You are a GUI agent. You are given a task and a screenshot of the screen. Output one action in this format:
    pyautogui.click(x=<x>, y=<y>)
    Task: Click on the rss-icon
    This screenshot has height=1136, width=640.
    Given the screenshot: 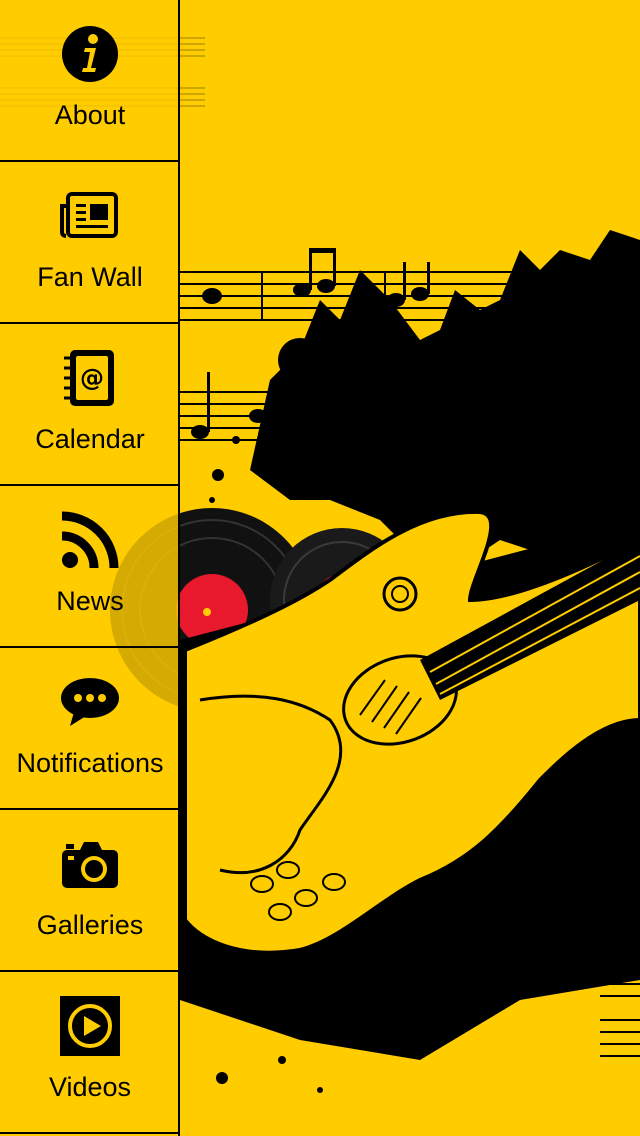 What is the action you would take?
    pyautogui.click(x=90, y=540)
    